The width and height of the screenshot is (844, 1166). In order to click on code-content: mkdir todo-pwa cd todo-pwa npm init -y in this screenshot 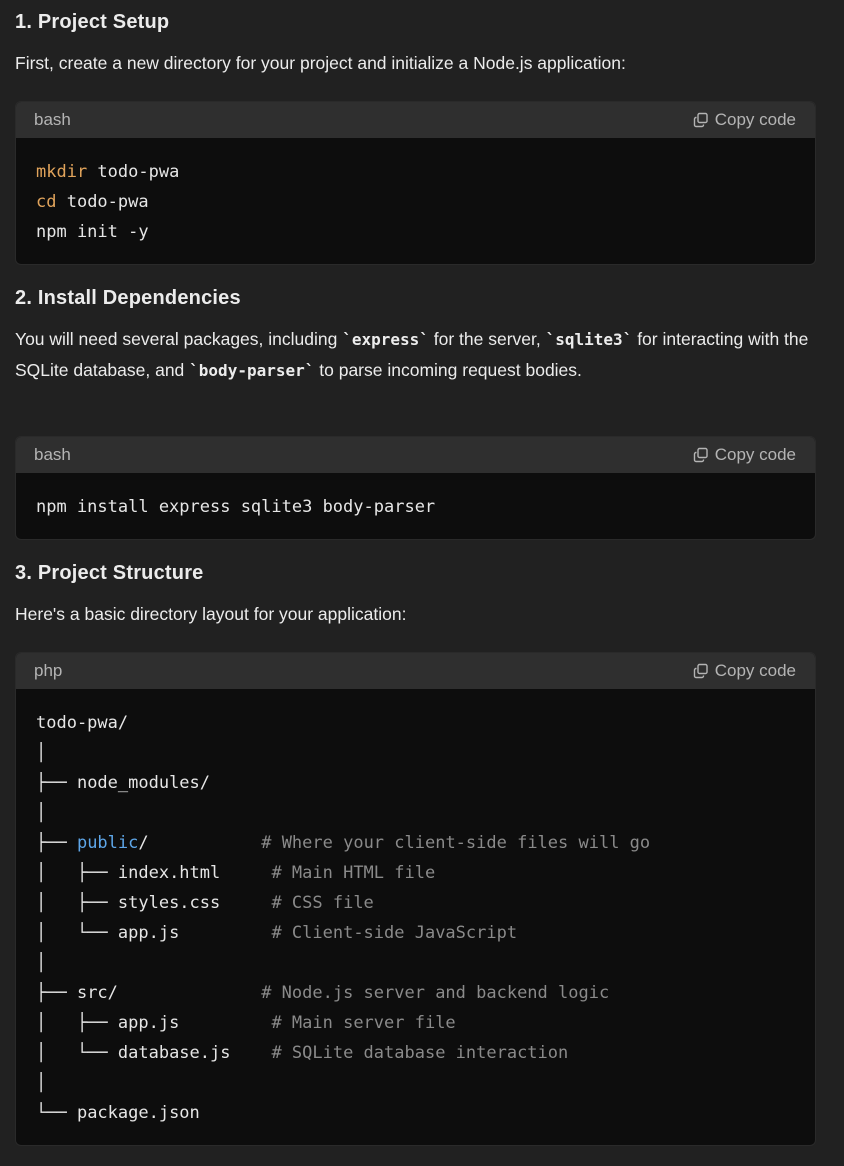, I will do `click(415, 199)`.